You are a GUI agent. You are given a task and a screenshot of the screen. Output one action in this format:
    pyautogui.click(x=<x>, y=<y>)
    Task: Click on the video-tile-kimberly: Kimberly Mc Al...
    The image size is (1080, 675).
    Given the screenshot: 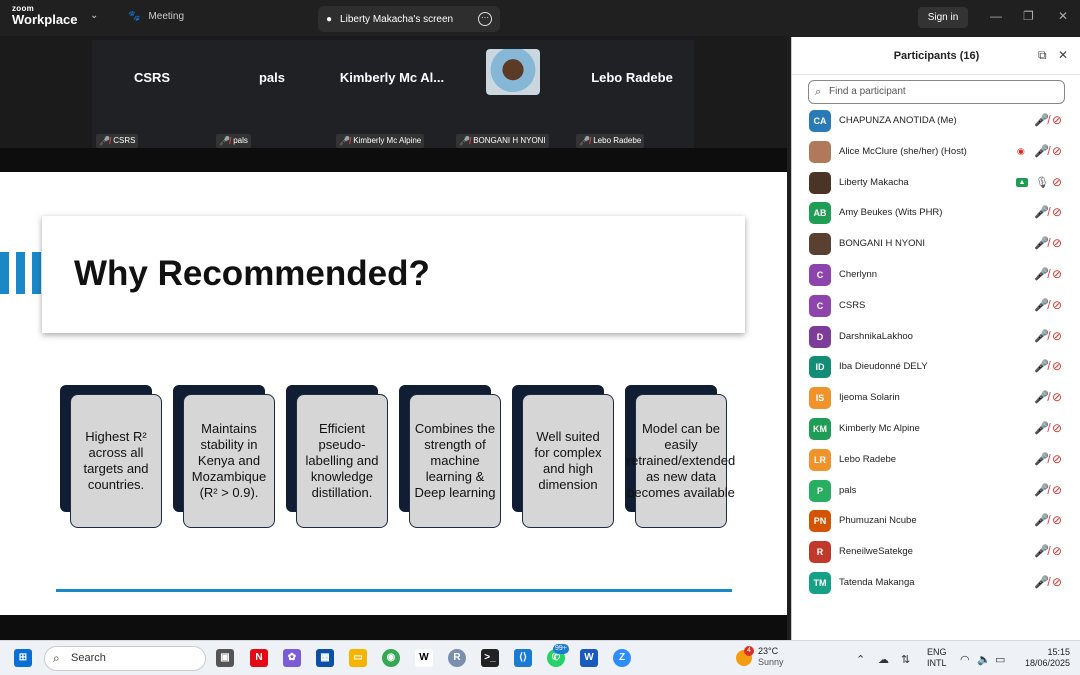 What is the action you would take?
    pyautogui.click(x=392, y=76)
    